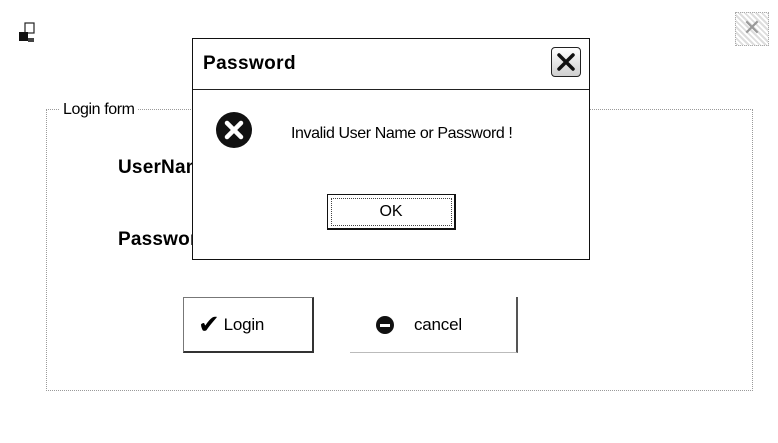 The image size is (778, 443). I want to click on username-label: UserName, so click(157, 167).